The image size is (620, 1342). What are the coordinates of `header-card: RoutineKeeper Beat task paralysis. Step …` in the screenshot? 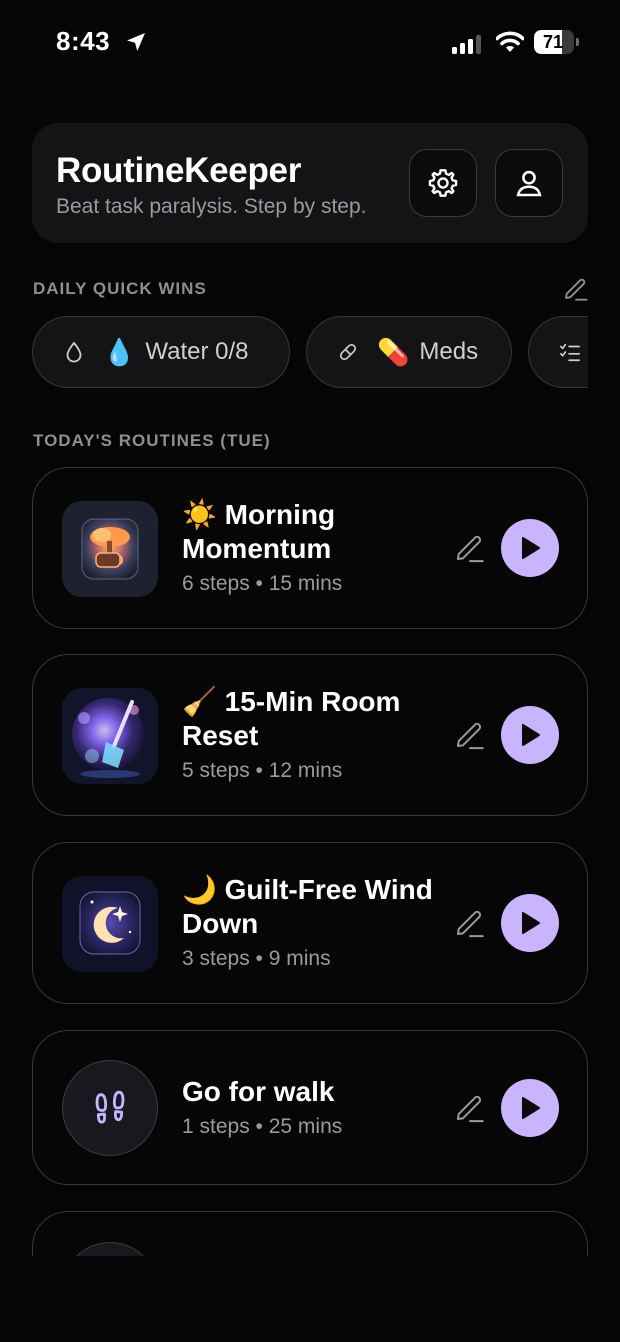 It's located at (310, 183).